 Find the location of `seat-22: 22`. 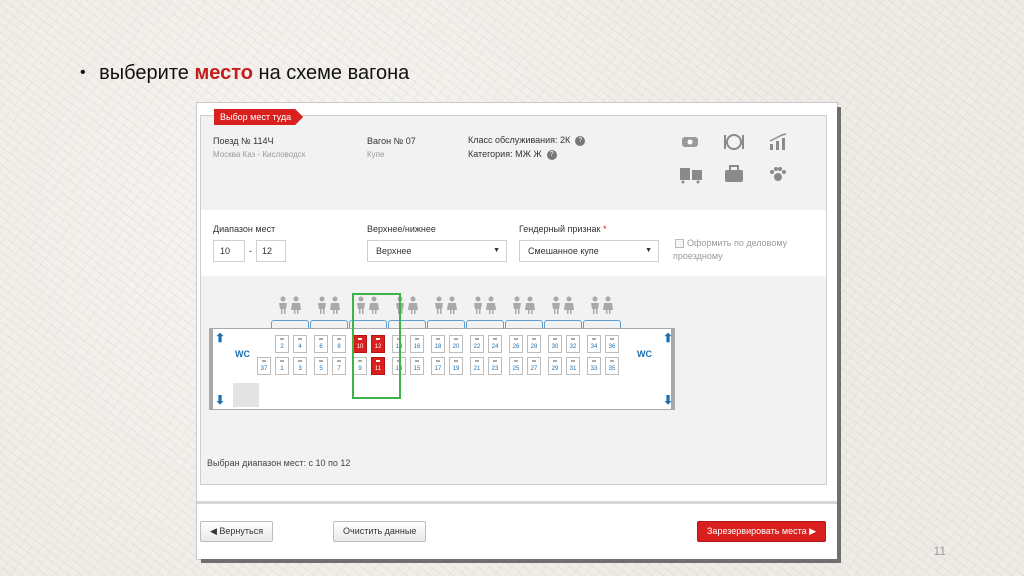

seat-22: 22 is located at coordinates (477, 344).